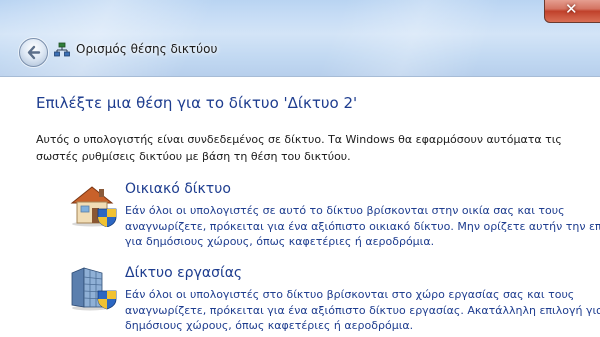  I want to click on back-arrow-icon, so click(34, 52).